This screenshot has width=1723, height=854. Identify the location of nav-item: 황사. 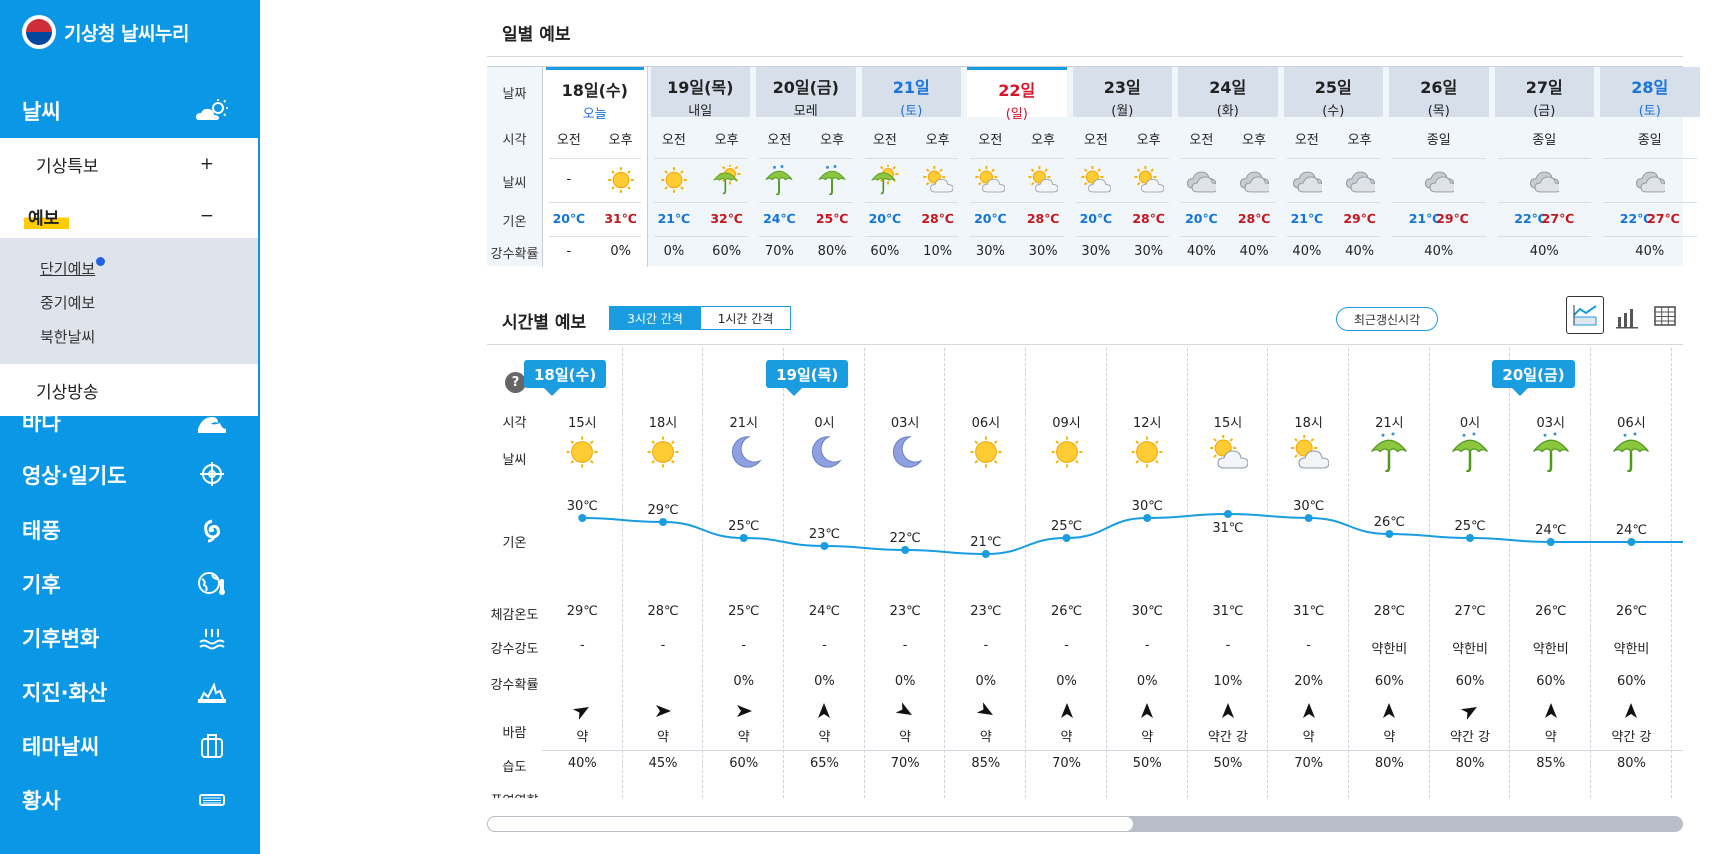
(130, 800).